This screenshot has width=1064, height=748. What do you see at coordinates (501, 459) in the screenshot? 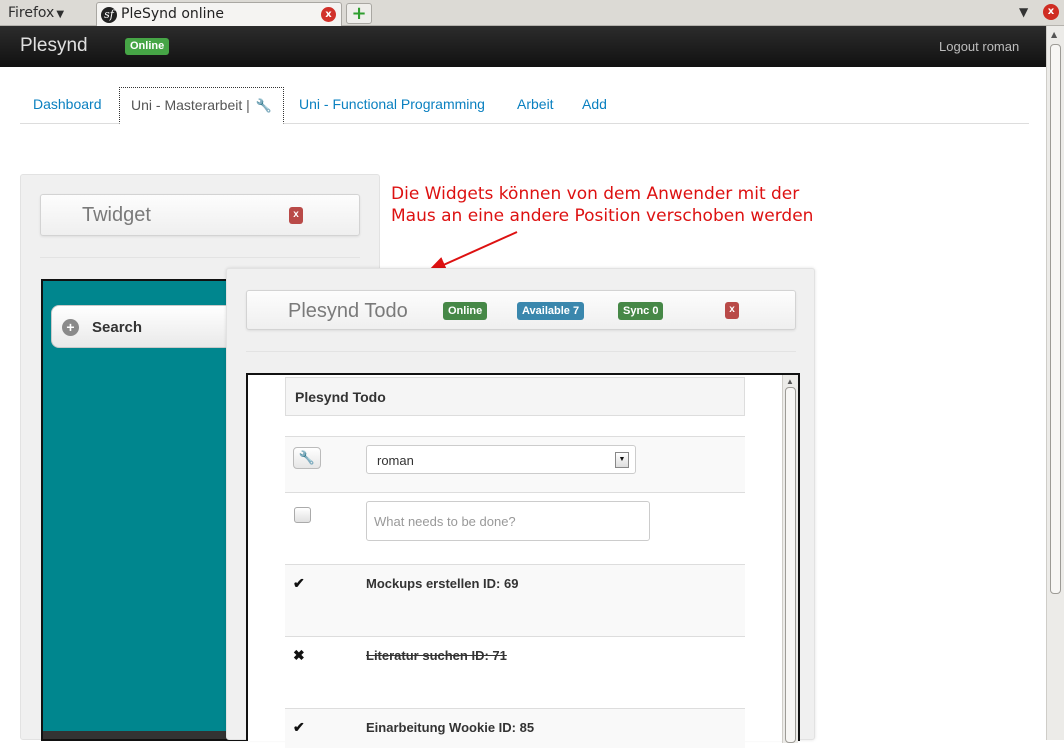
I see `user-select: roman ▼` at bounding box center [501, 459].